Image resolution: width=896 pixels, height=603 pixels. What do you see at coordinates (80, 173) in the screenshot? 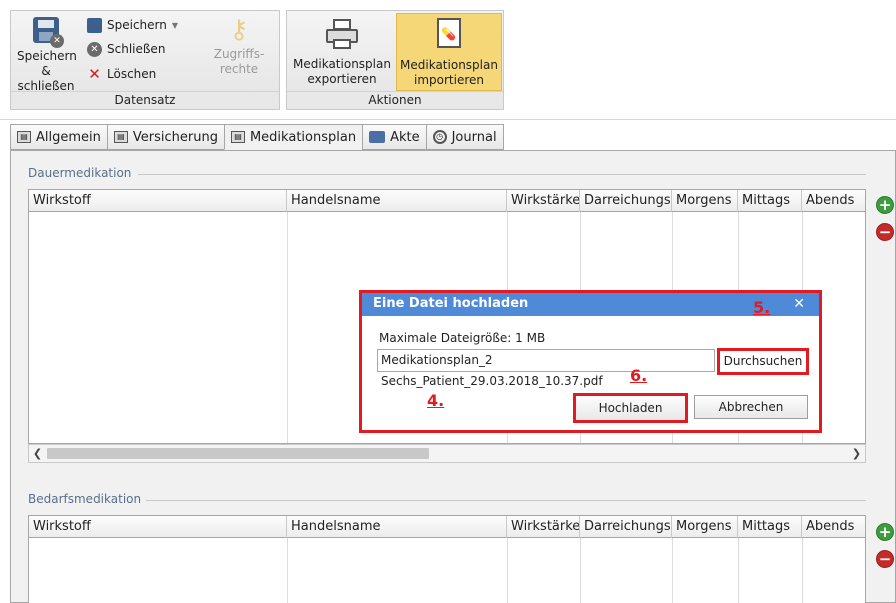
I see `section-title-dauermedikation: Dauermedikation` at bounding box center [80, 173].